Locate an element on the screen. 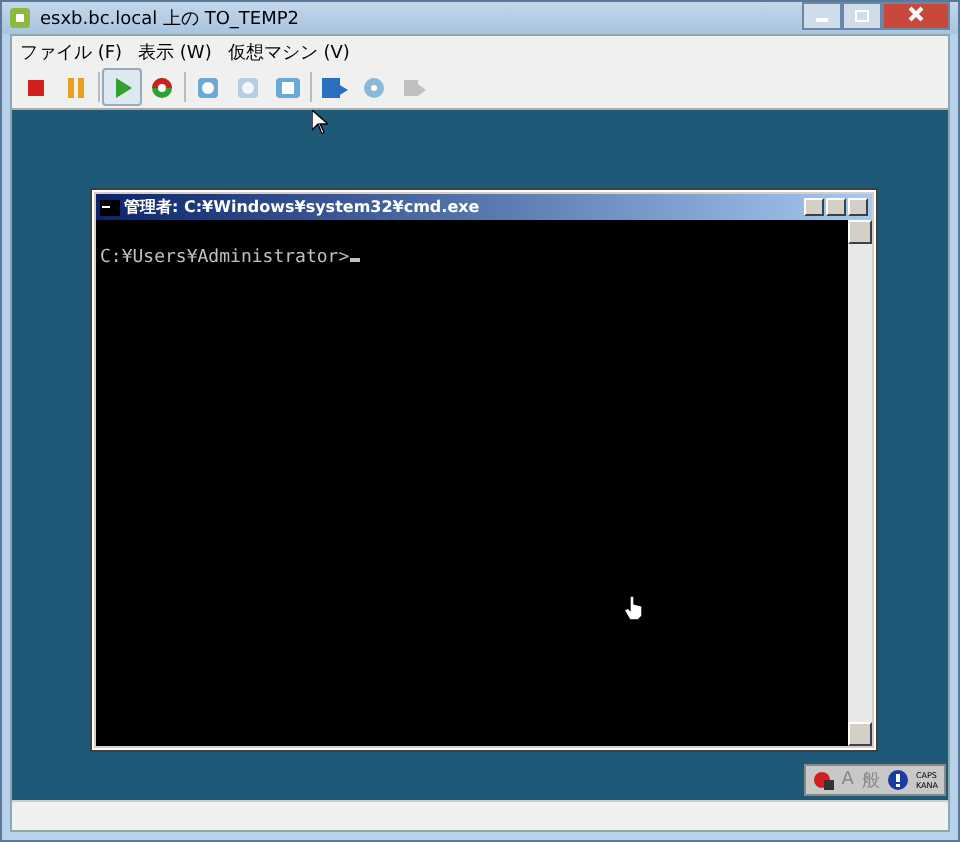 This screenshot has height=842, width=960. vm-icon is located at coordinates (20, 18).